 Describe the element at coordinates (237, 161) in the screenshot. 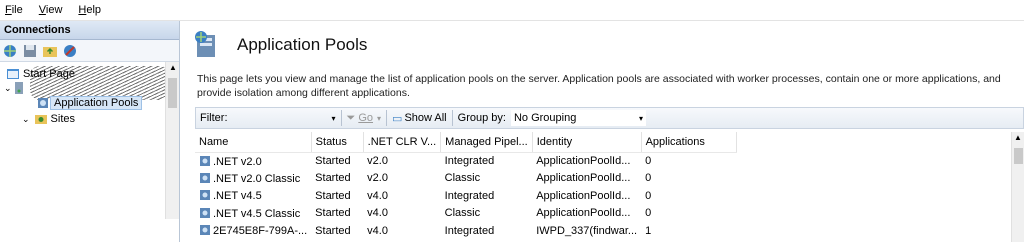

I see `cell-name: .NET v2.0` at that location.